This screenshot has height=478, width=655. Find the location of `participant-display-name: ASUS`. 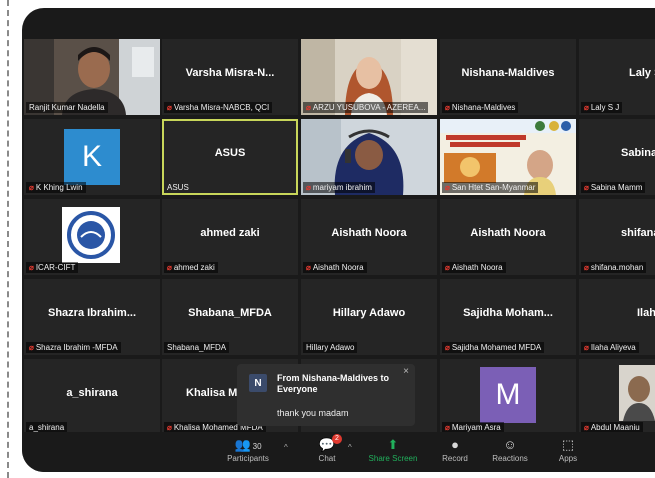

participant-display-name: ASUS is located at coordinates (230, 153).